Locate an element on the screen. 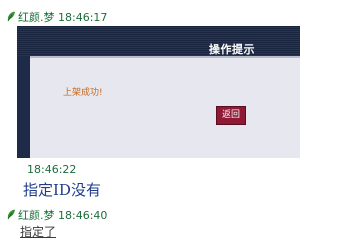 The height and width of the screenshot is (241, 338). message-text: 指定ID没有 is located at coordinates (62, 190).